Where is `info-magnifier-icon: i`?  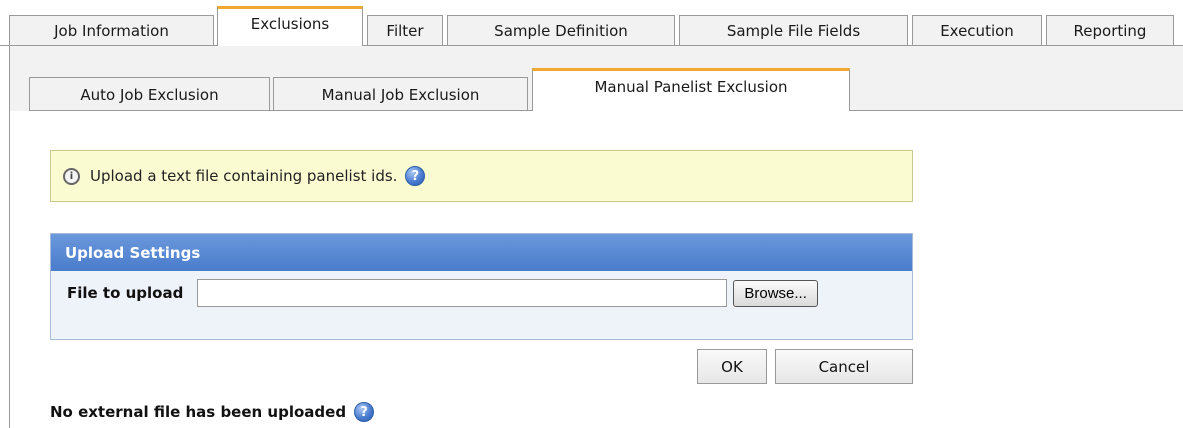 info-magnifier-icon: i is located at coordinates (71, 176).